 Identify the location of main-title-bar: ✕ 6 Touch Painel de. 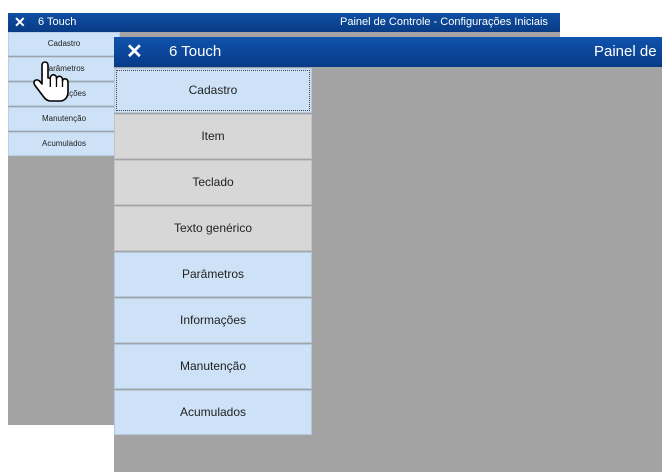
(388, 52).